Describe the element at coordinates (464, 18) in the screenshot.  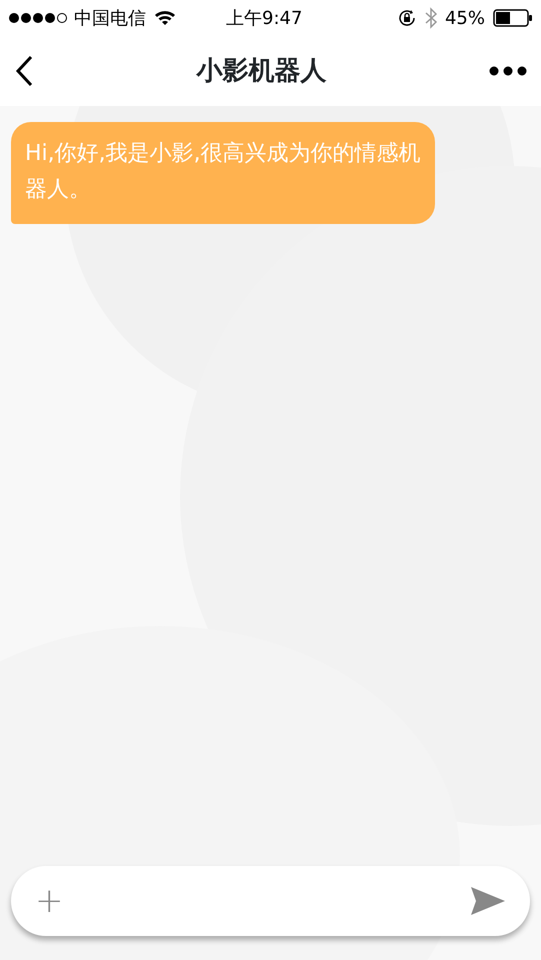
I see `battery-percentage: 45%` at that location.